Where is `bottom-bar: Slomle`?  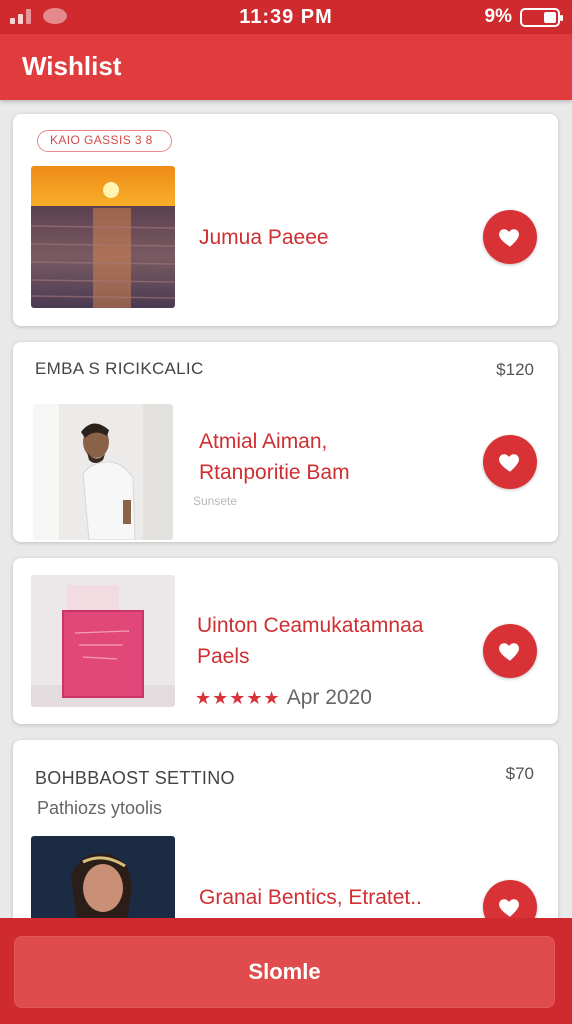 bottom-bar: Slomle is located at coordinates (286, 971).